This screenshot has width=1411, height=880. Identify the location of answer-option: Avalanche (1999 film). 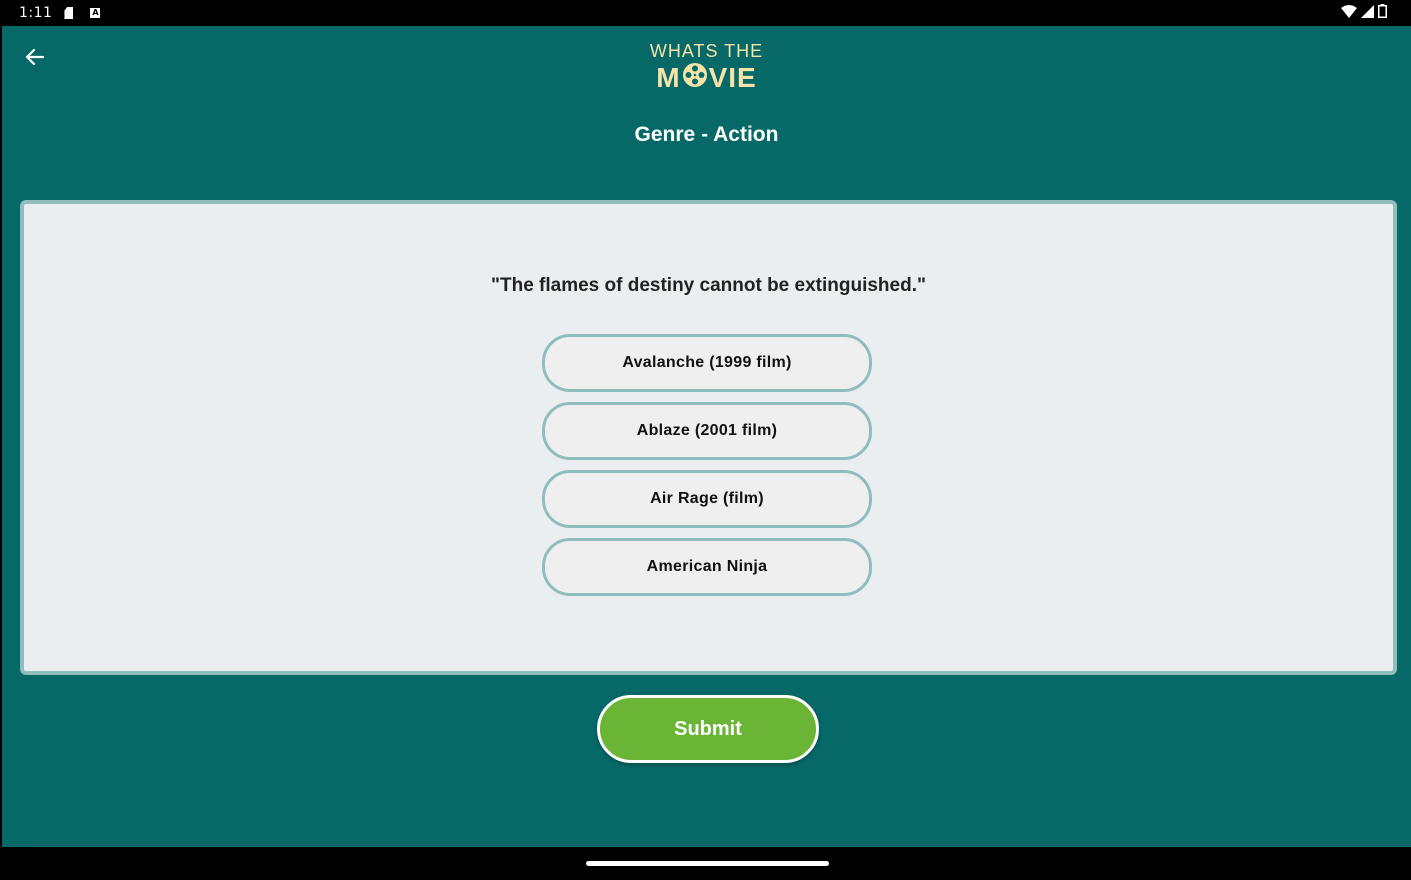
(707, 363).